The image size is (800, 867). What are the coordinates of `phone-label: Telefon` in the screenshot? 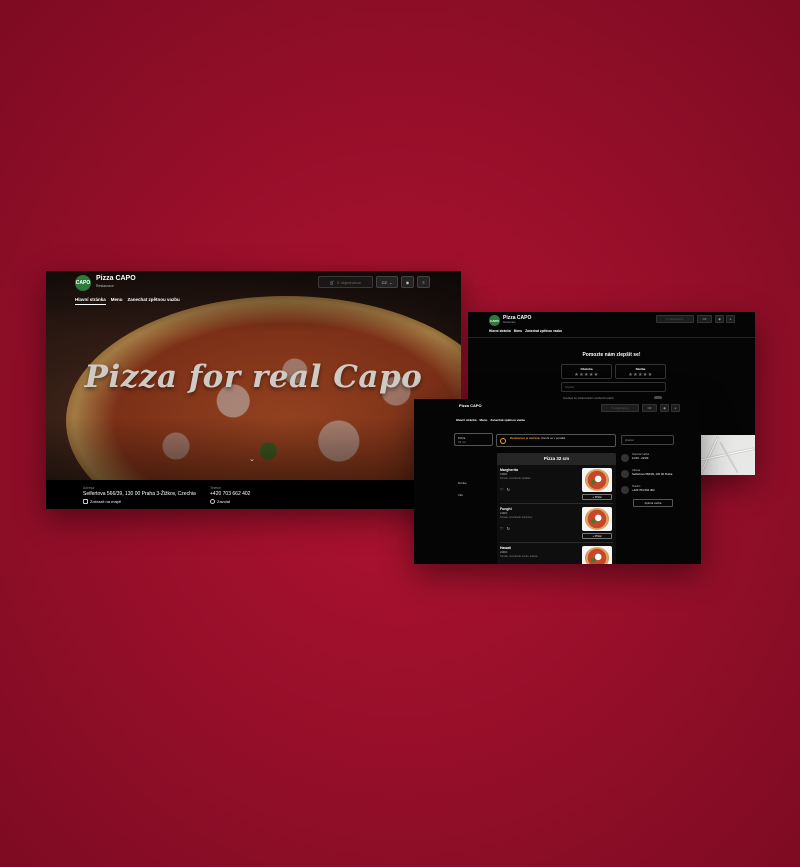 It's located at (216, 488).